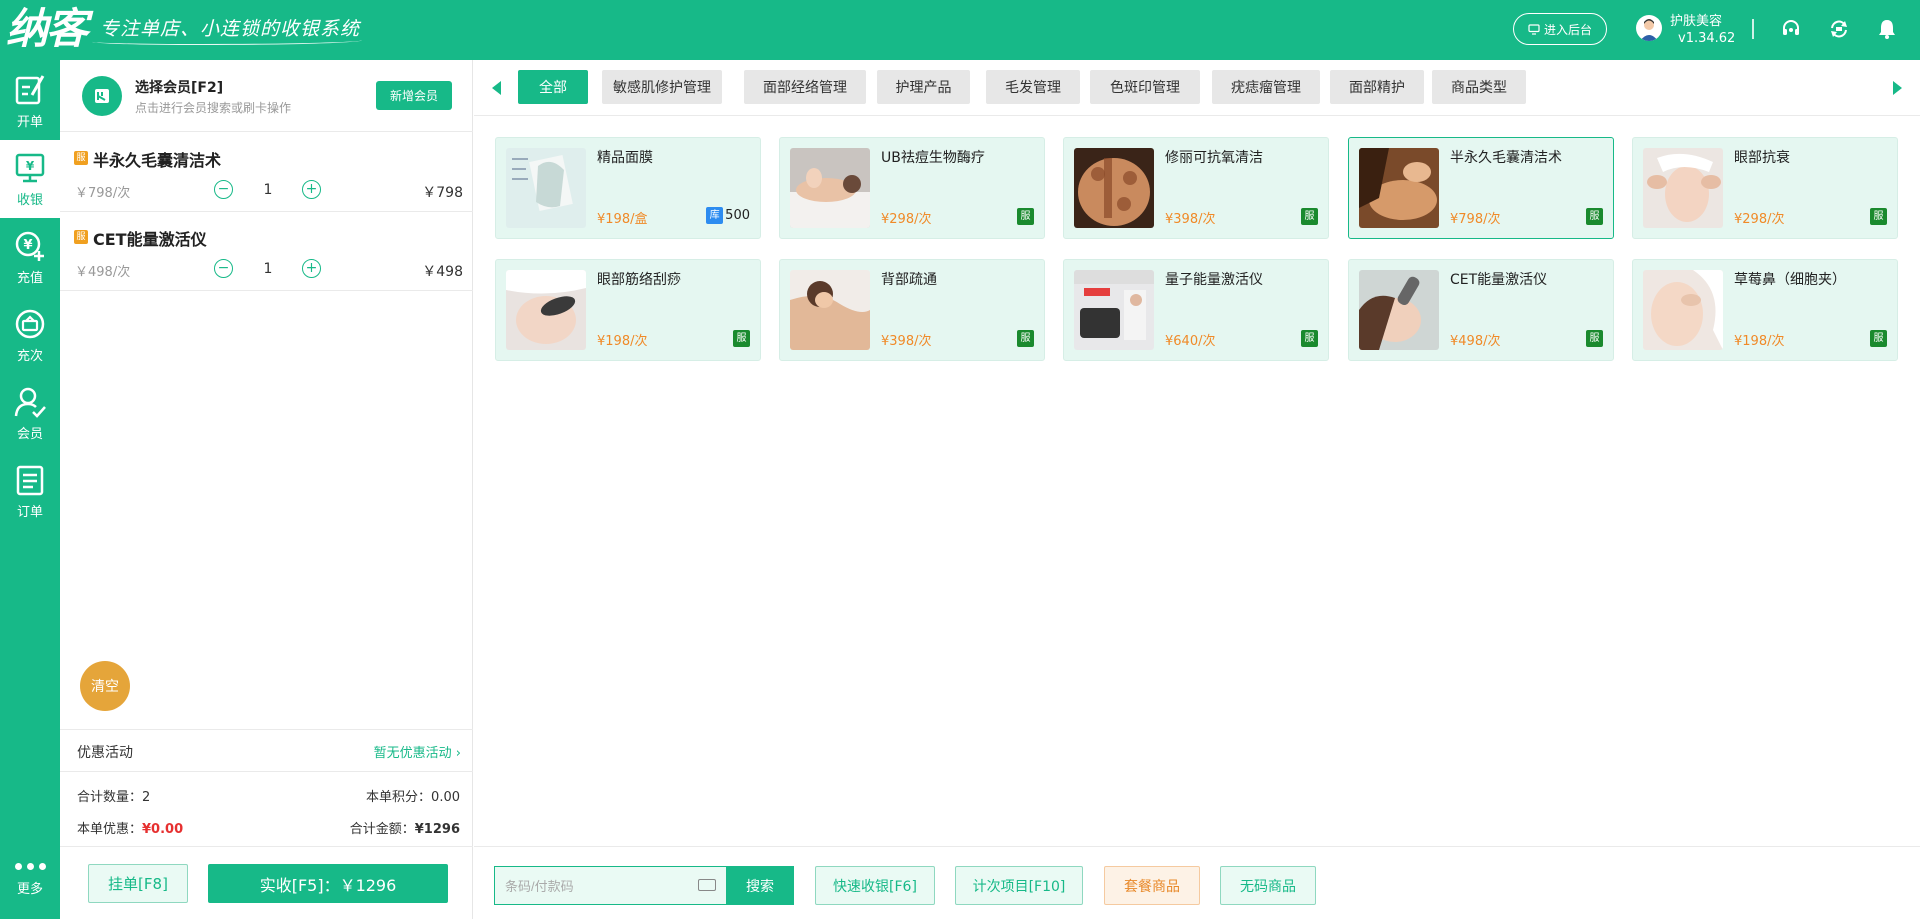 This screenshot has width=1920, height=919. I want to click on product-card: 量子能量激活仪 ¥640/次 服, so click(1196, 310).